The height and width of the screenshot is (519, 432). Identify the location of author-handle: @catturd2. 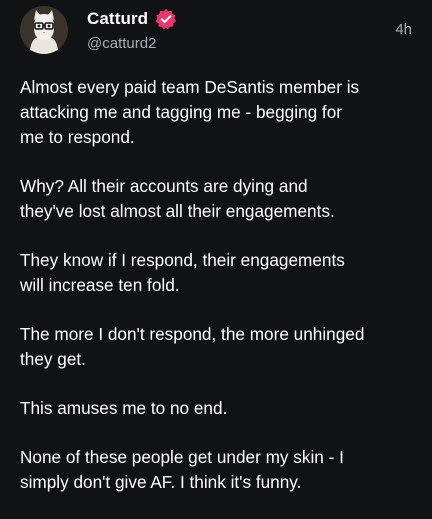
(121, 43).